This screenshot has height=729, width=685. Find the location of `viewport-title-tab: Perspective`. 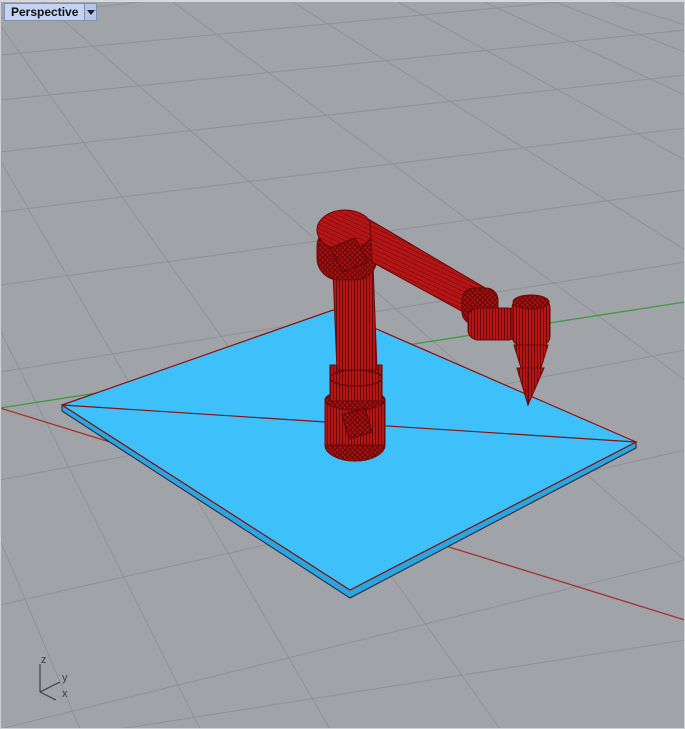

viewport-title-tab: Perspective is located at coordinates (51, 12).